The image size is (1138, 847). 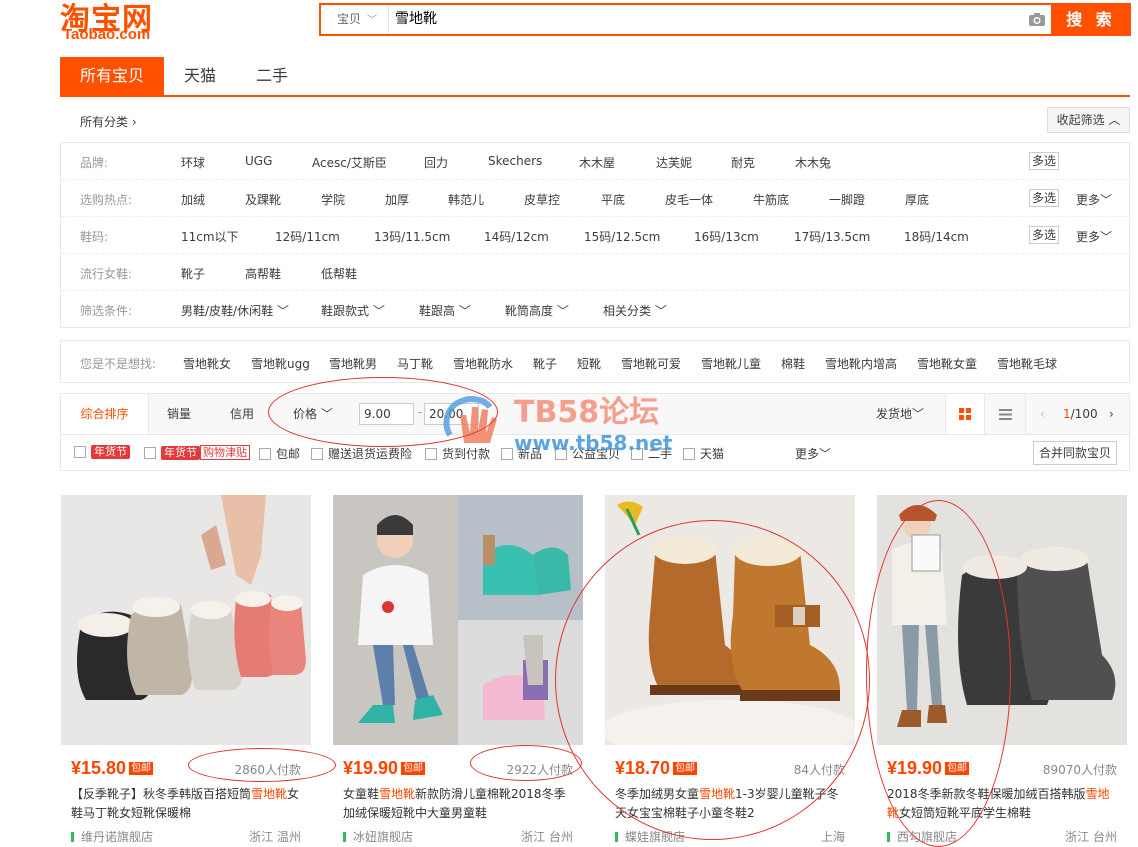 What do you see at coordinates (635, 310) in the screenshot?
I see `filter-dropdown: 相关分类 ﹀` at bounding box center [635, 310].